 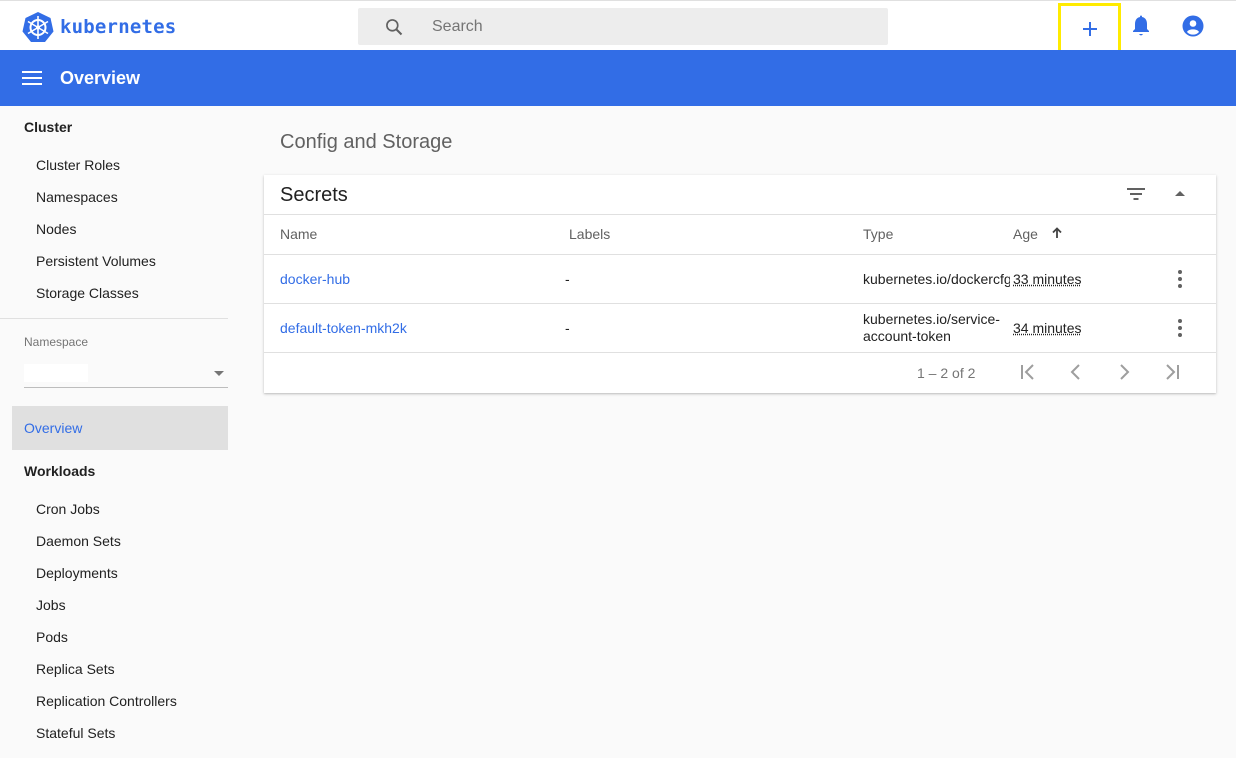 I want to click on account-circle-icon, so click(x=1193, y=26).